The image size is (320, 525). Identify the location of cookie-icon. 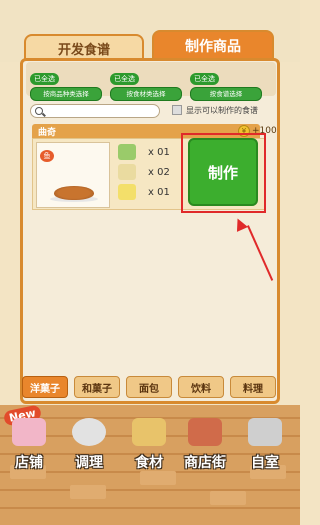
(74, 193).